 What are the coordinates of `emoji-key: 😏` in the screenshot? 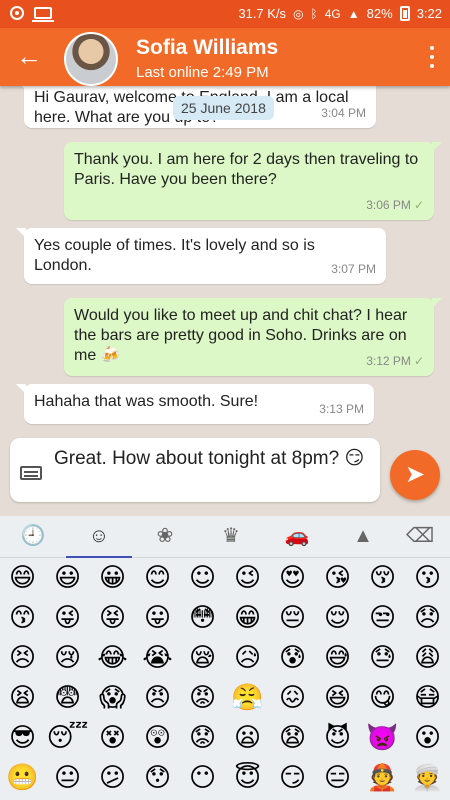 It's located at (292, 778).